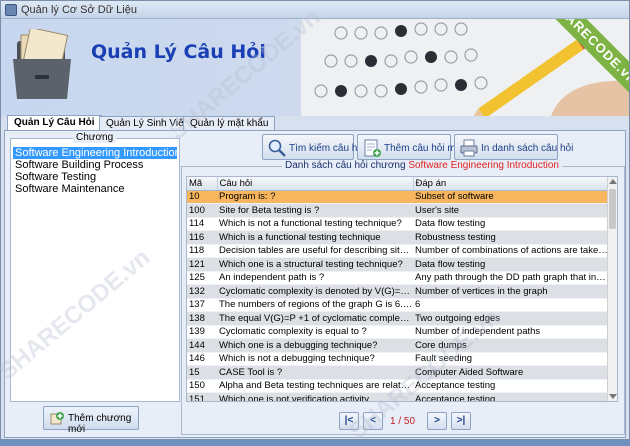  I want to click on cell-id: 15, so click(202, 372).